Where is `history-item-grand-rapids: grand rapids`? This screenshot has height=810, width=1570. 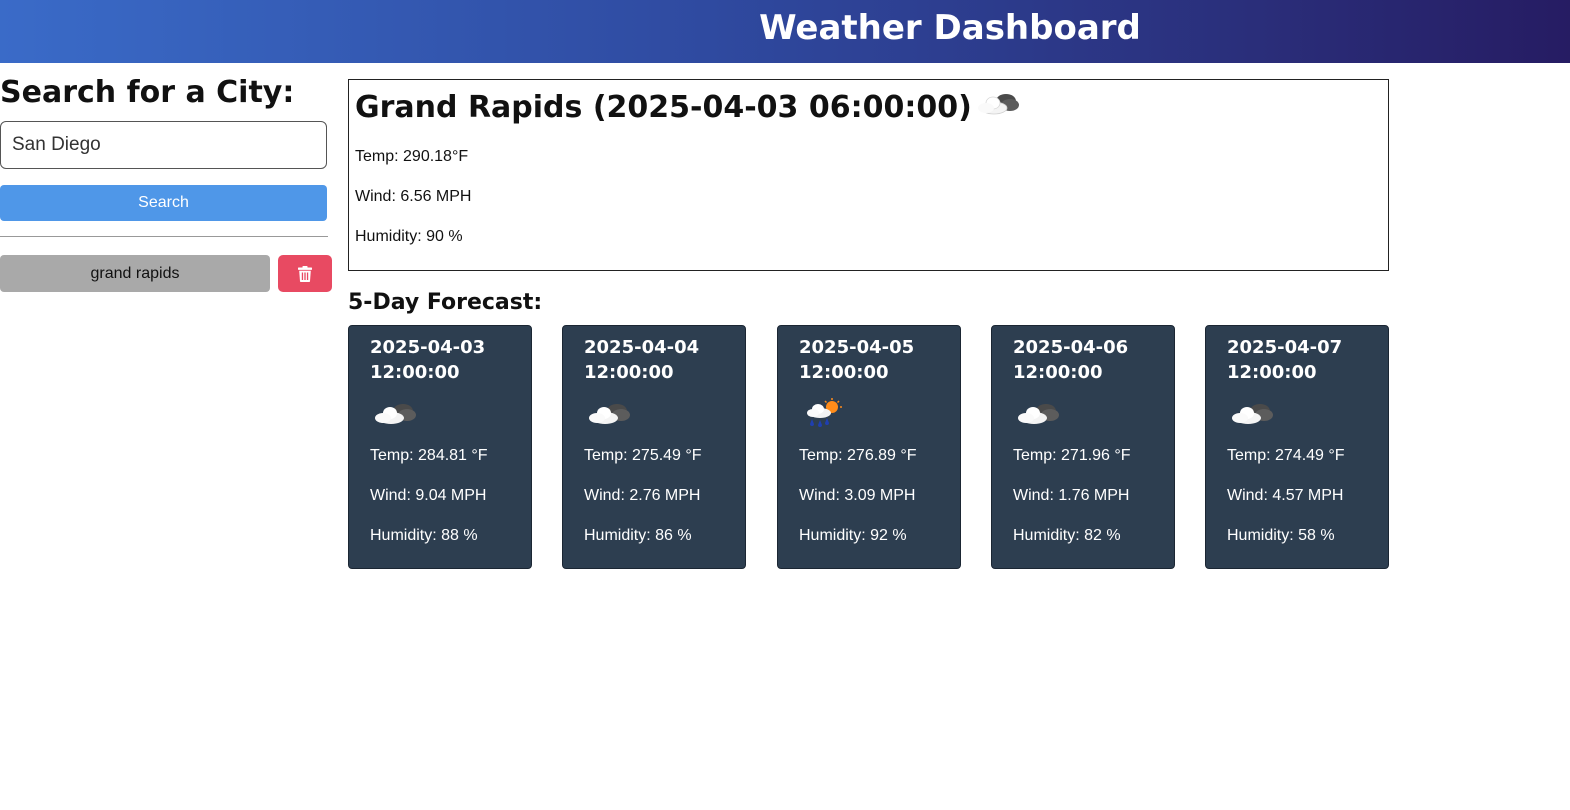 history-item-grand-rapids: grand rapids is located at coordinates (135, 273).